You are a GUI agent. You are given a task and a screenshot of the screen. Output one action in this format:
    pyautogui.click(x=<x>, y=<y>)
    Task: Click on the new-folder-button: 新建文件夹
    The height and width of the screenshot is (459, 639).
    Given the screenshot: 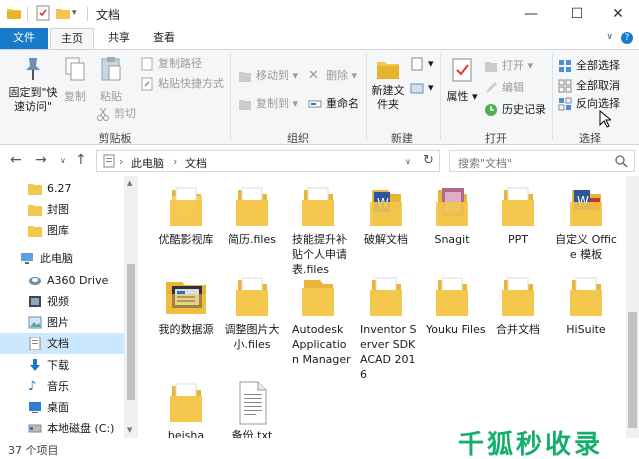 What is the action you would take?
    pyautogui.click(x=388, y=85)
    